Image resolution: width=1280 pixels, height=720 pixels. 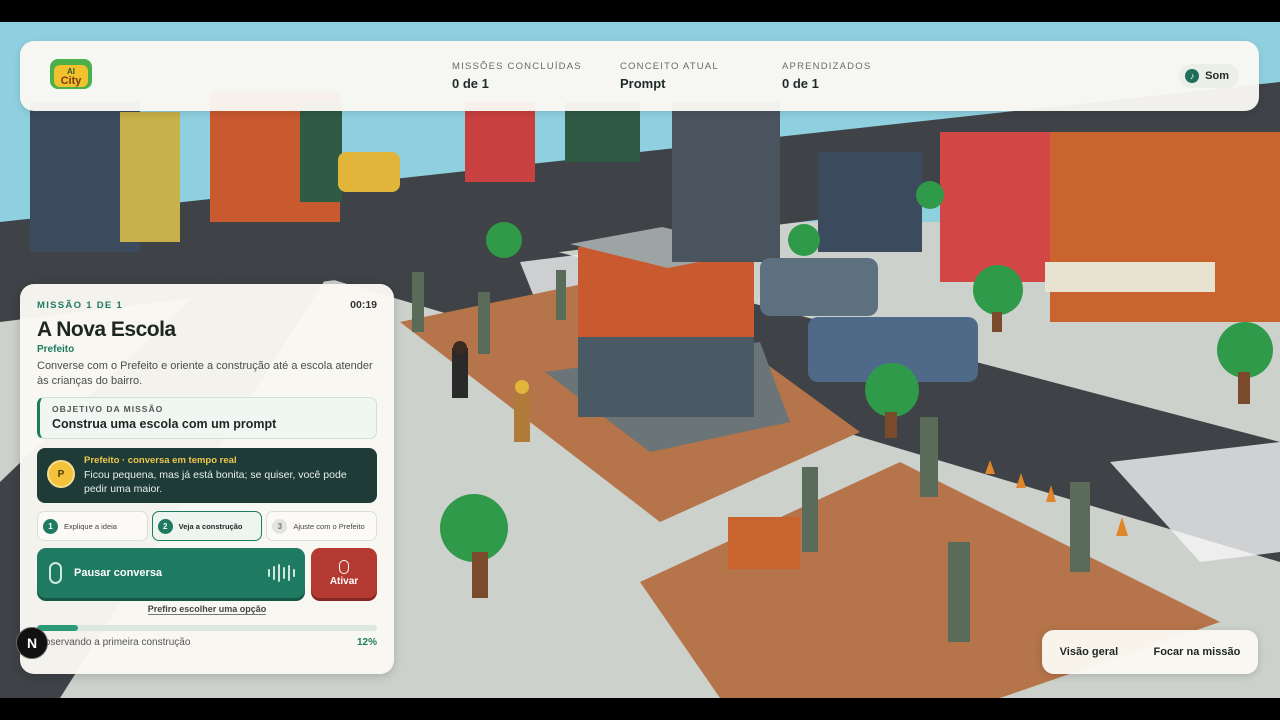 I want to click on step-adjust-with-mayor: 3 Ajuste com o Prefeito, so click(x=322, y=526).